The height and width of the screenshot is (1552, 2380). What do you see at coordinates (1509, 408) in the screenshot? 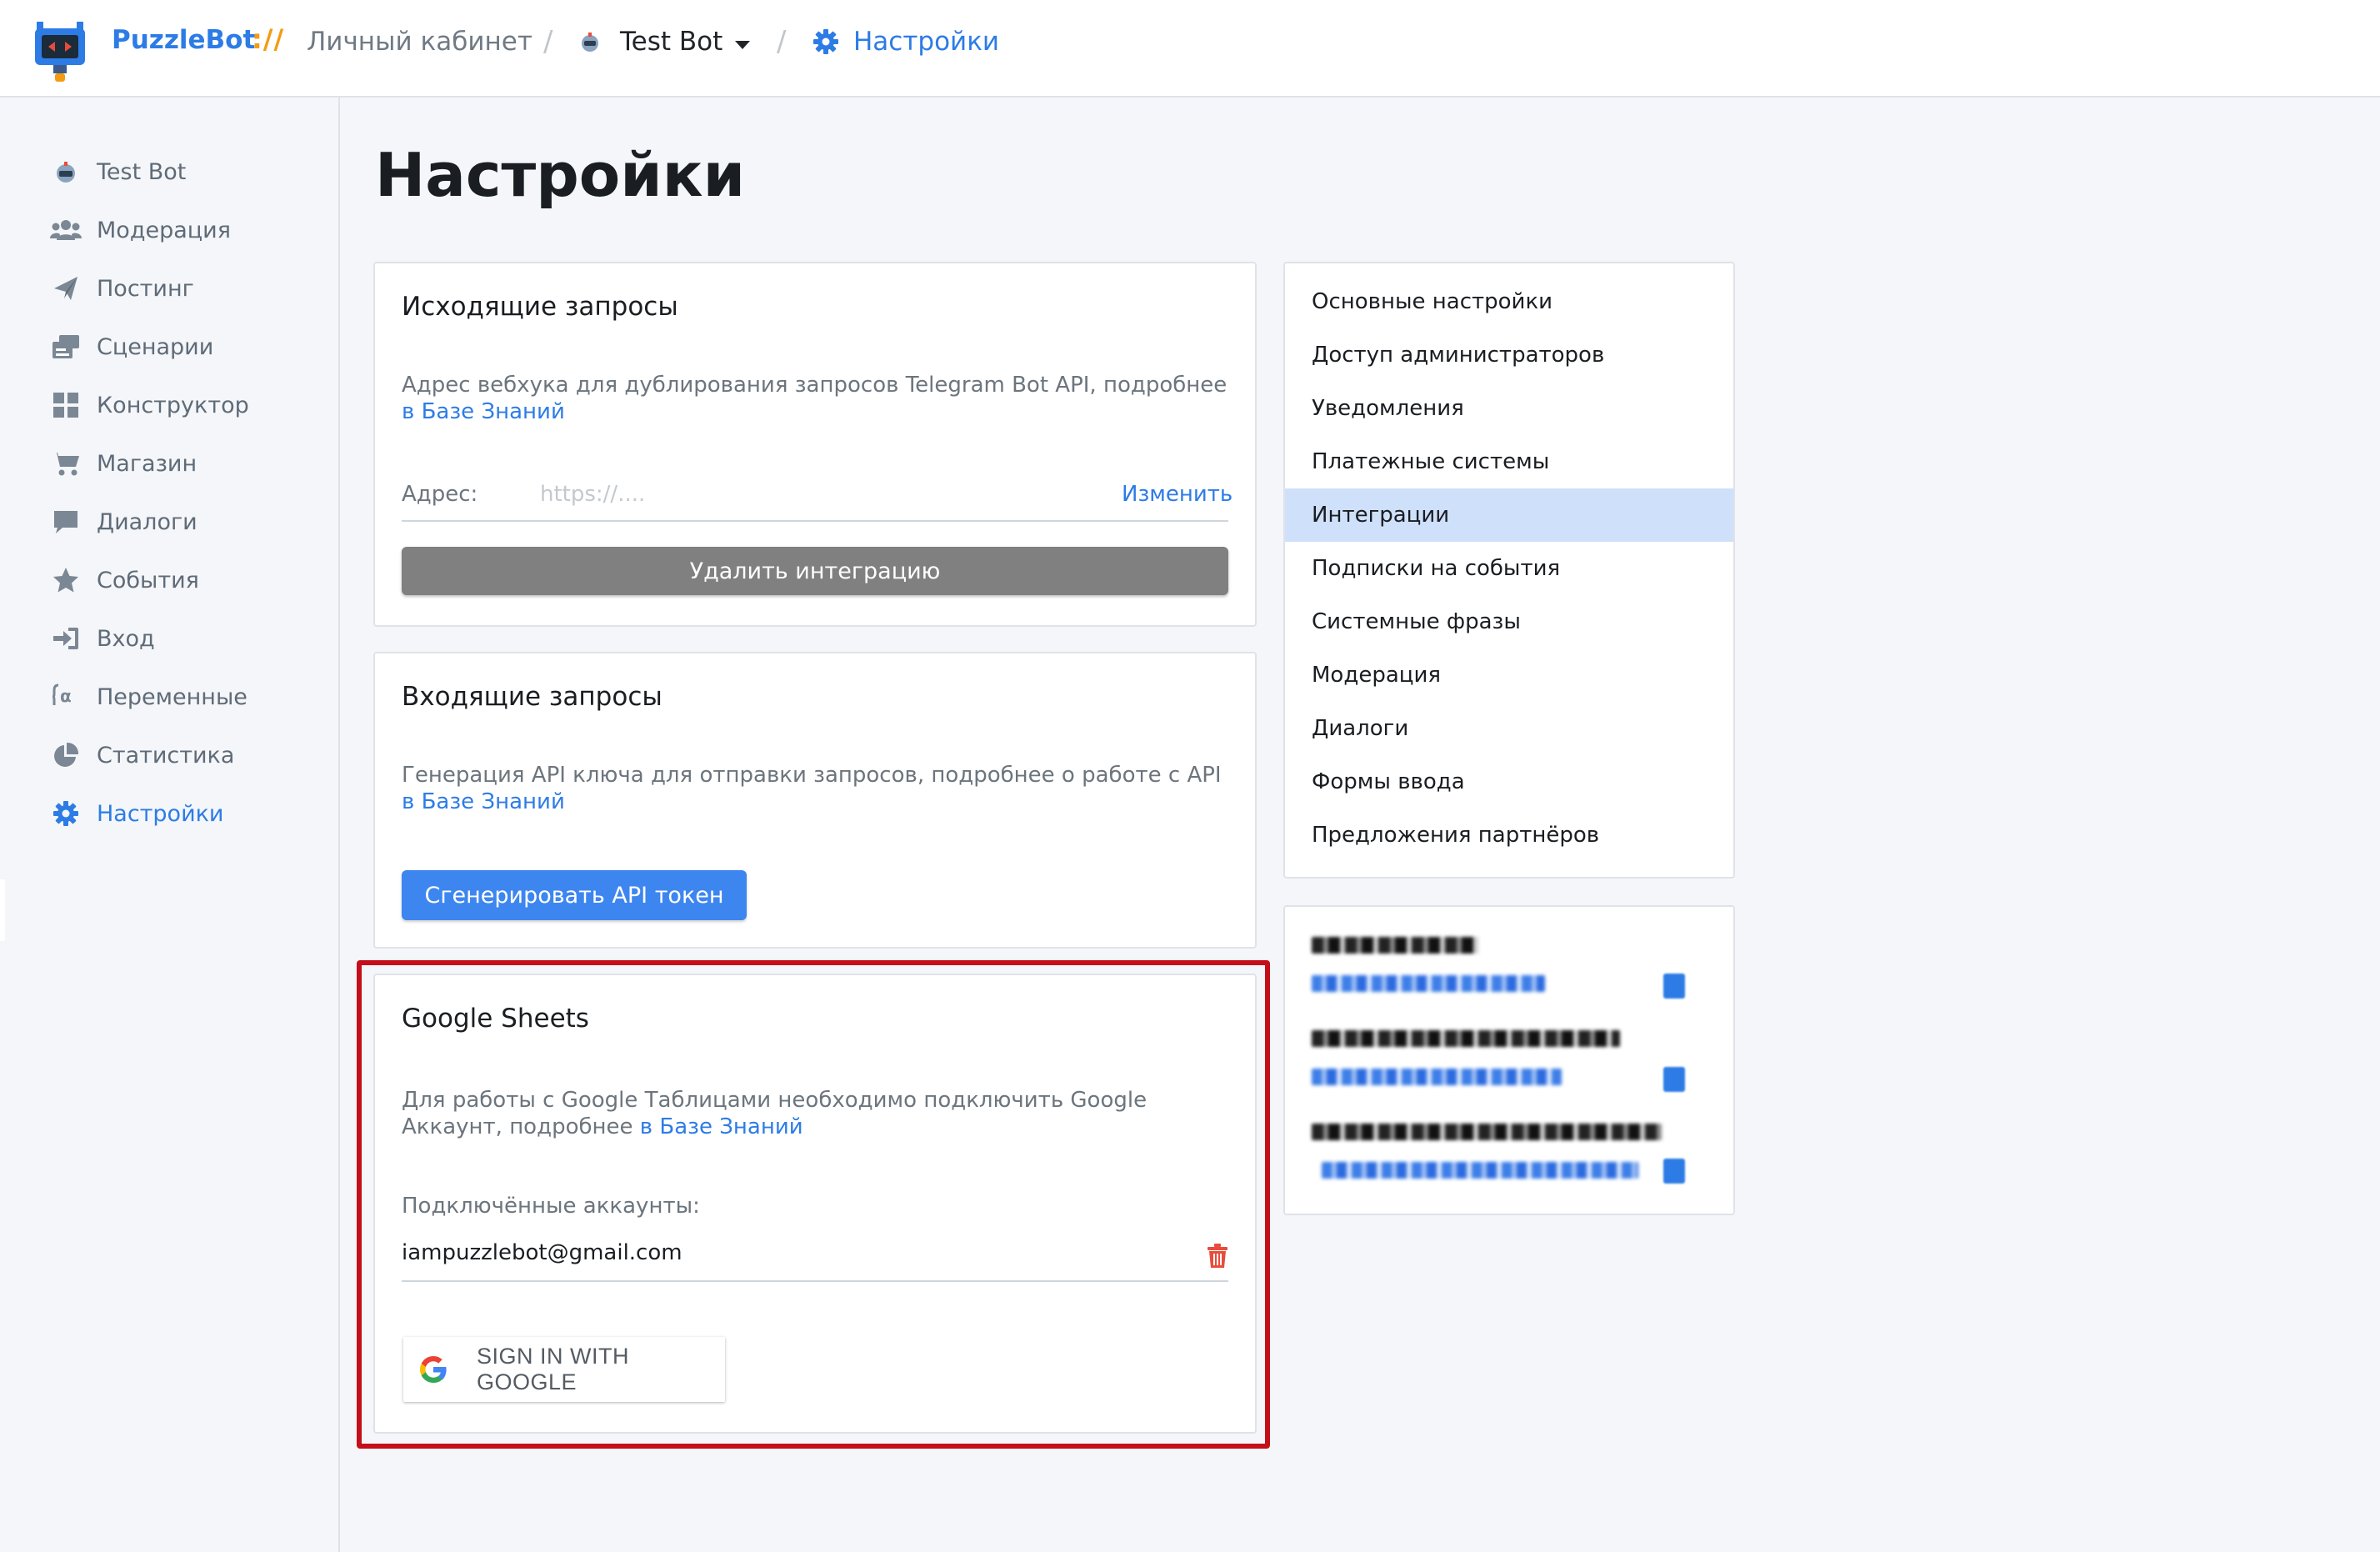
I see `settings-menu-item-notifications: Уведомления` at bounding box center [1509, 408].